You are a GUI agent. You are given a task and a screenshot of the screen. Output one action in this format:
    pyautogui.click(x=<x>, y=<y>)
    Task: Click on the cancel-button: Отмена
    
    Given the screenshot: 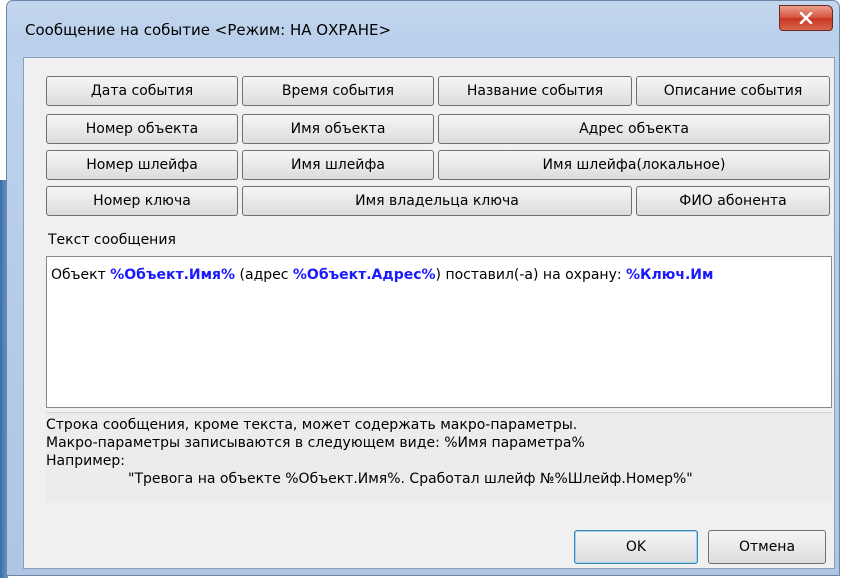 What is the action you would take?
    pyautogui.click(x=767, y=547)
    